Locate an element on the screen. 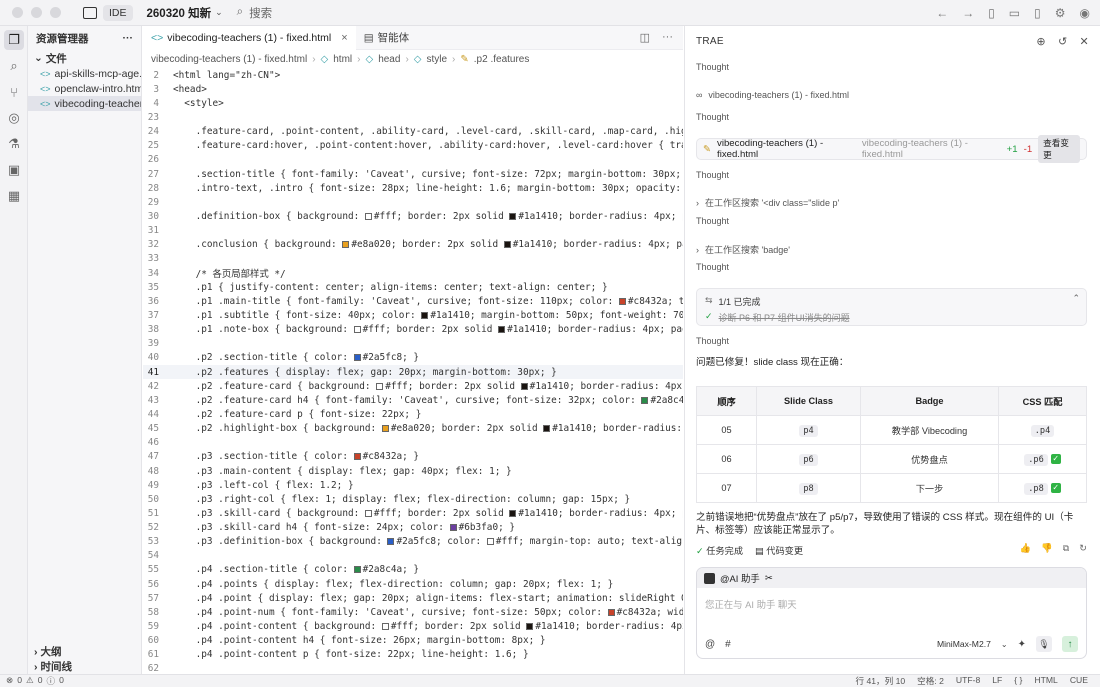 The image size is (1100, 687). code-line: 49 .p3 .left-col { flex: 1.2; } is located at coordinates (413, 485).